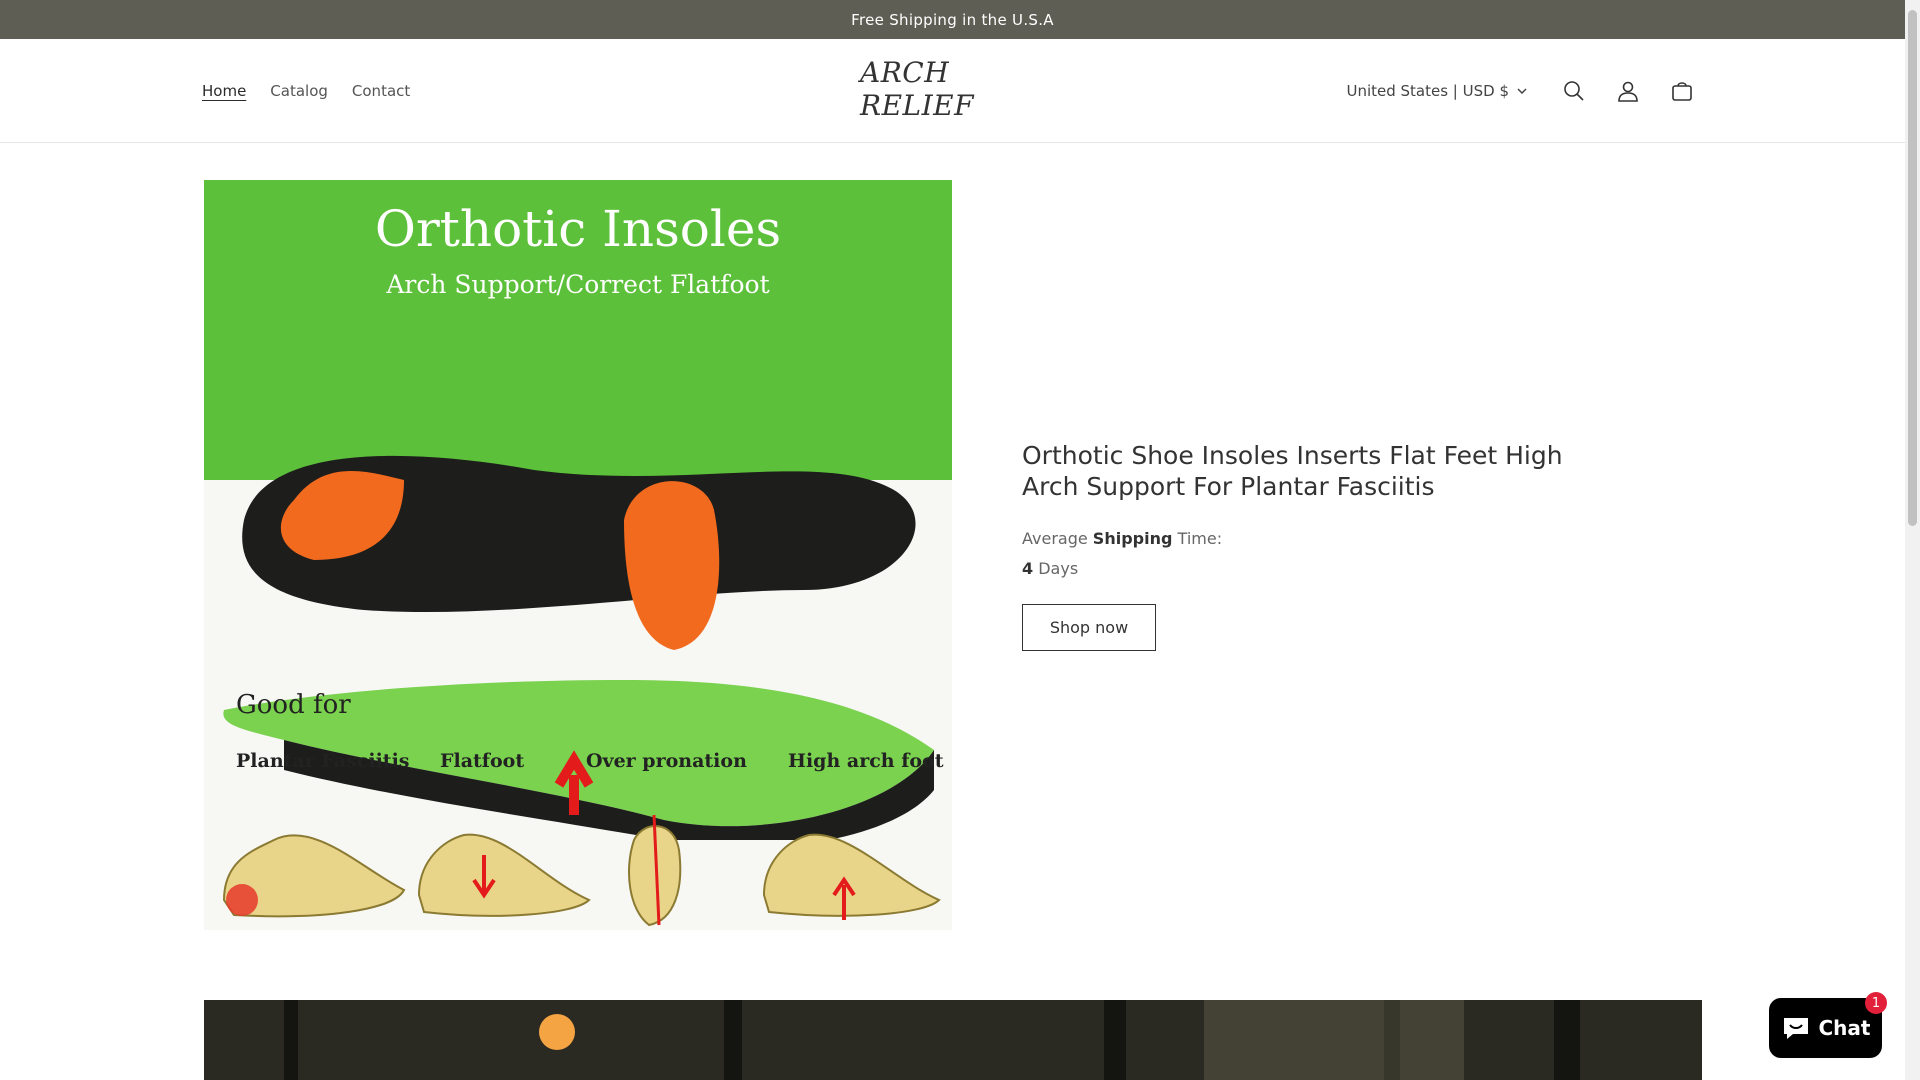  What do you see at coordinates (323, 761) in the screenshot?
I see `condition-label: Plantar Fasciitis` at bounding box center [323, 761].